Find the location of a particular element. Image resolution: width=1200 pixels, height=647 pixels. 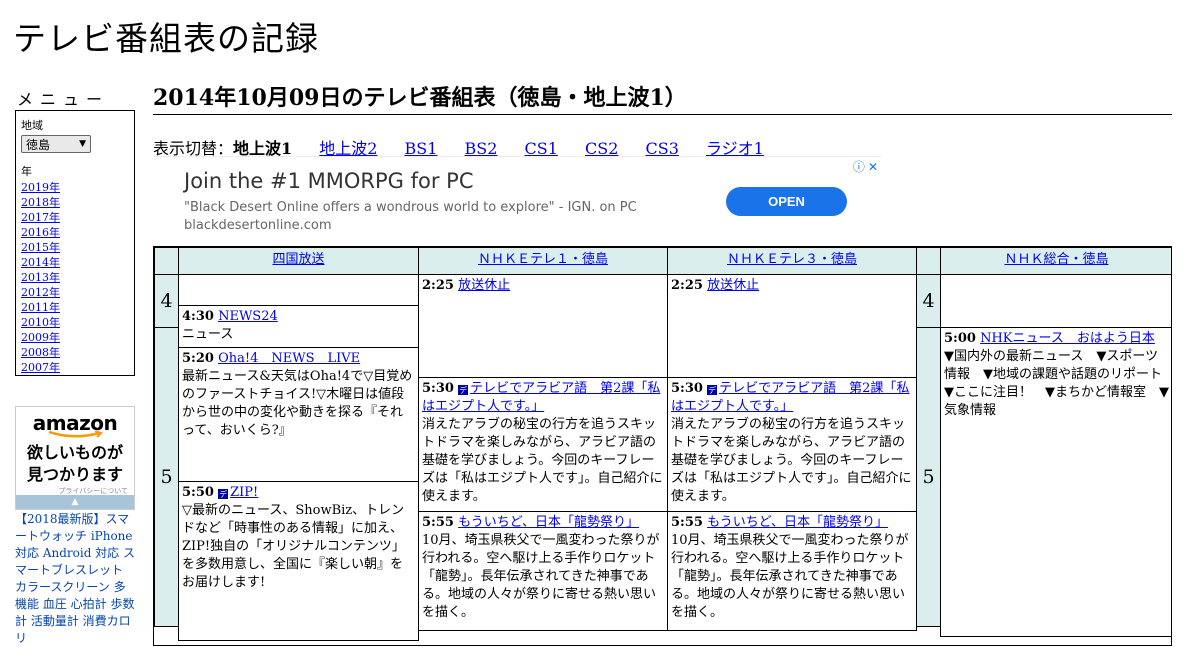

amazon-copy-line2: 見つかります is located at coordinates (74, 474).